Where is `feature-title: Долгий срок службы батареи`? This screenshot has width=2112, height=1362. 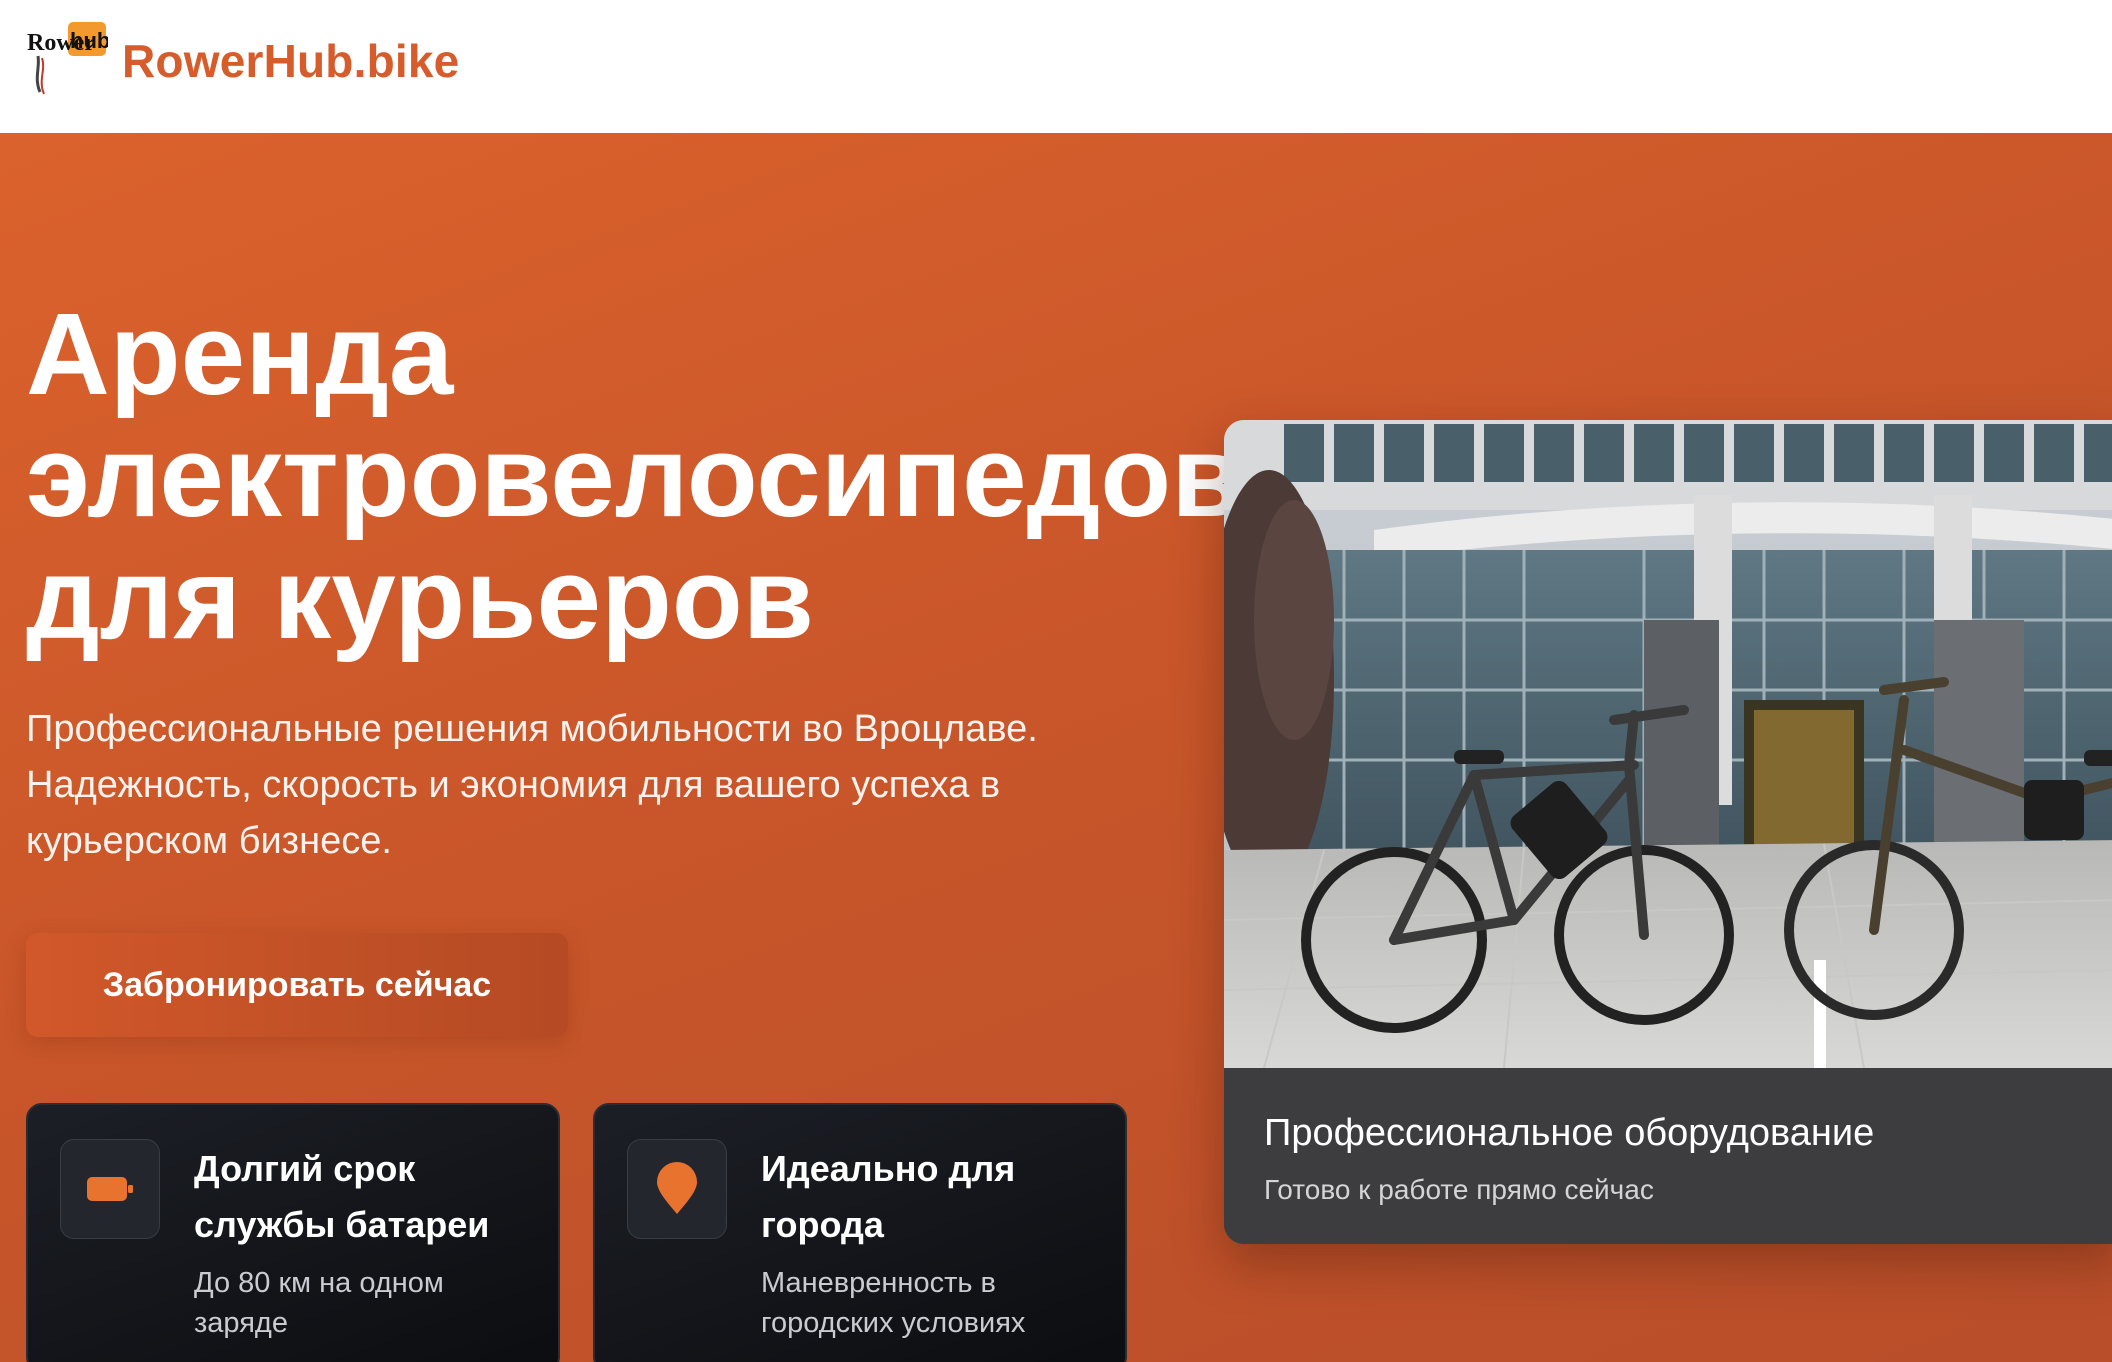 feature-title: Долгий срок службы батареи is located at coordinates (342, 1196).